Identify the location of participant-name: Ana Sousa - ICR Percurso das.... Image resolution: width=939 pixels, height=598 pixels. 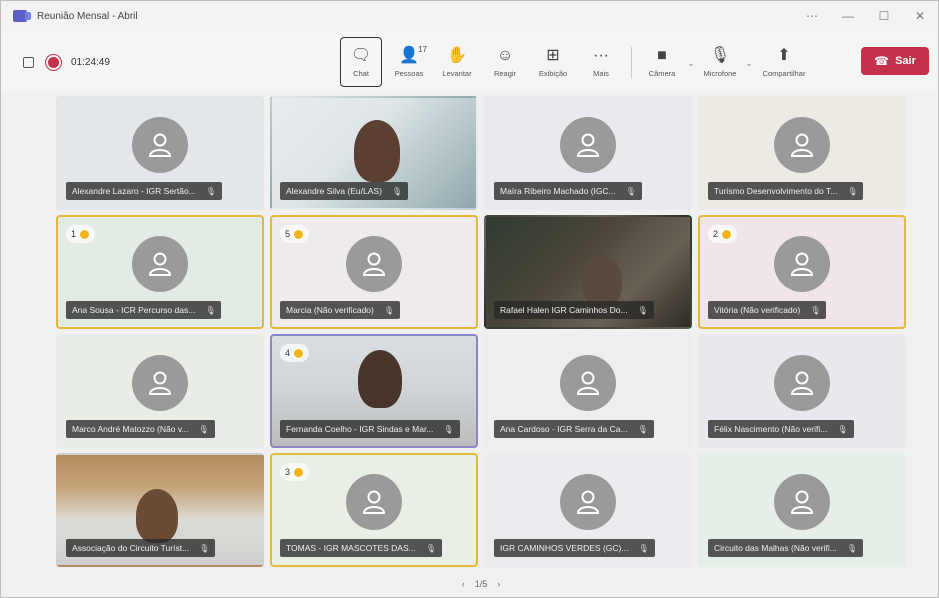
(134, 310).